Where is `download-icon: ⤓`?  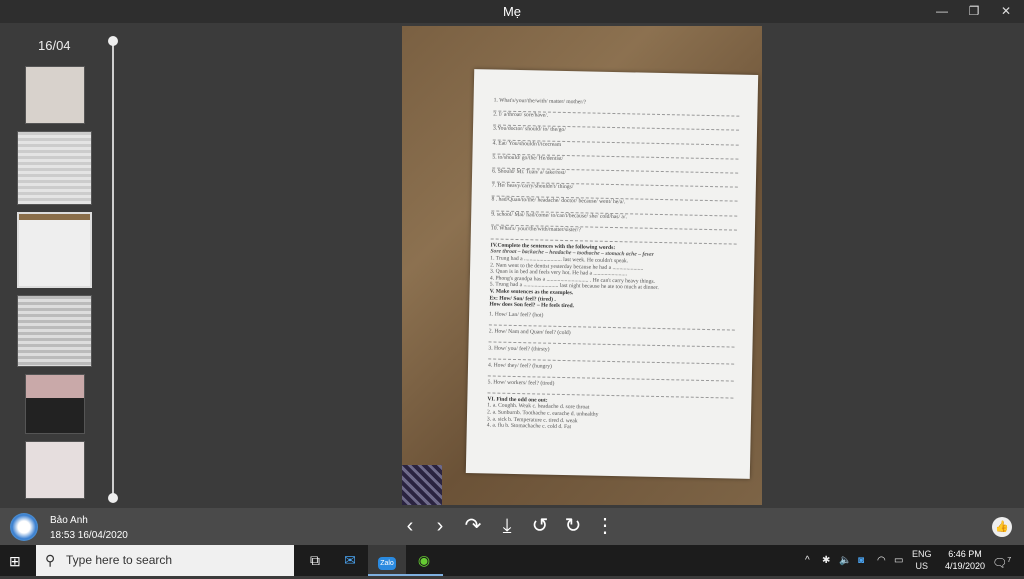
download-icon: ⤓ is located at coordinates (507, 526).